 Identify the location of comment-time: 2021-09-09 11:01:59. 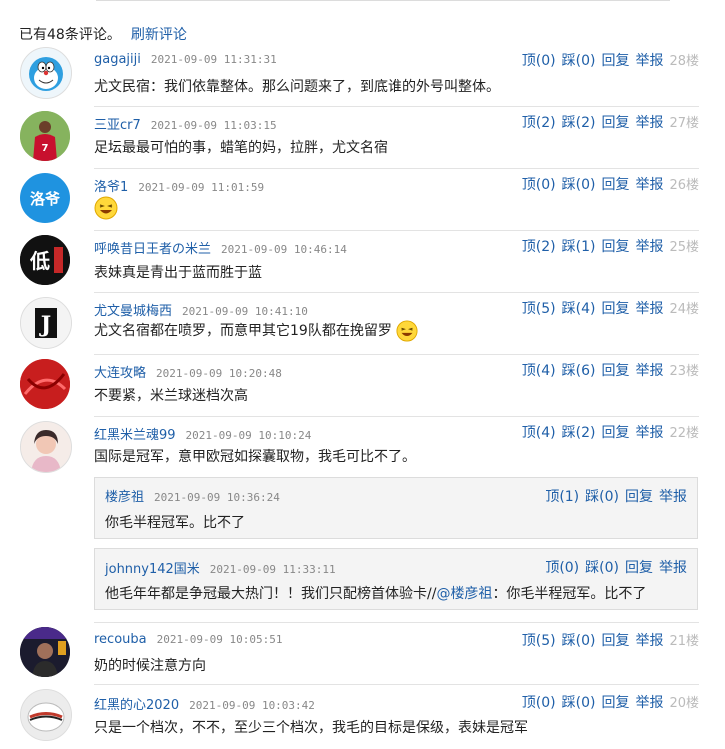
(201, 187).